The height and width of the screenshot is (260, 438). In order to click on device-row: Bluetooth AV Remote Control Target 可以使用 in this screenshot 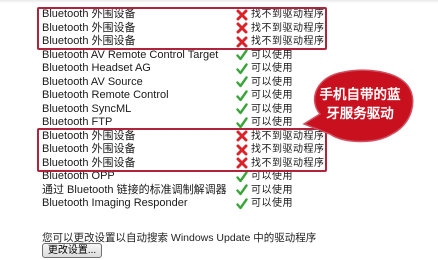, I will do `click(165, 56)`.